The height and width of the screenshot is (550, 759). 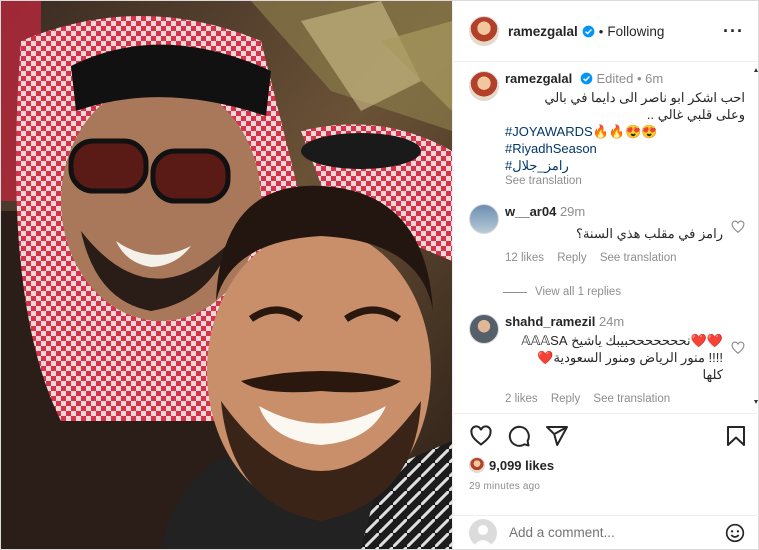 I want to click on more-options-icon: ···, so click(x=733, y=31).